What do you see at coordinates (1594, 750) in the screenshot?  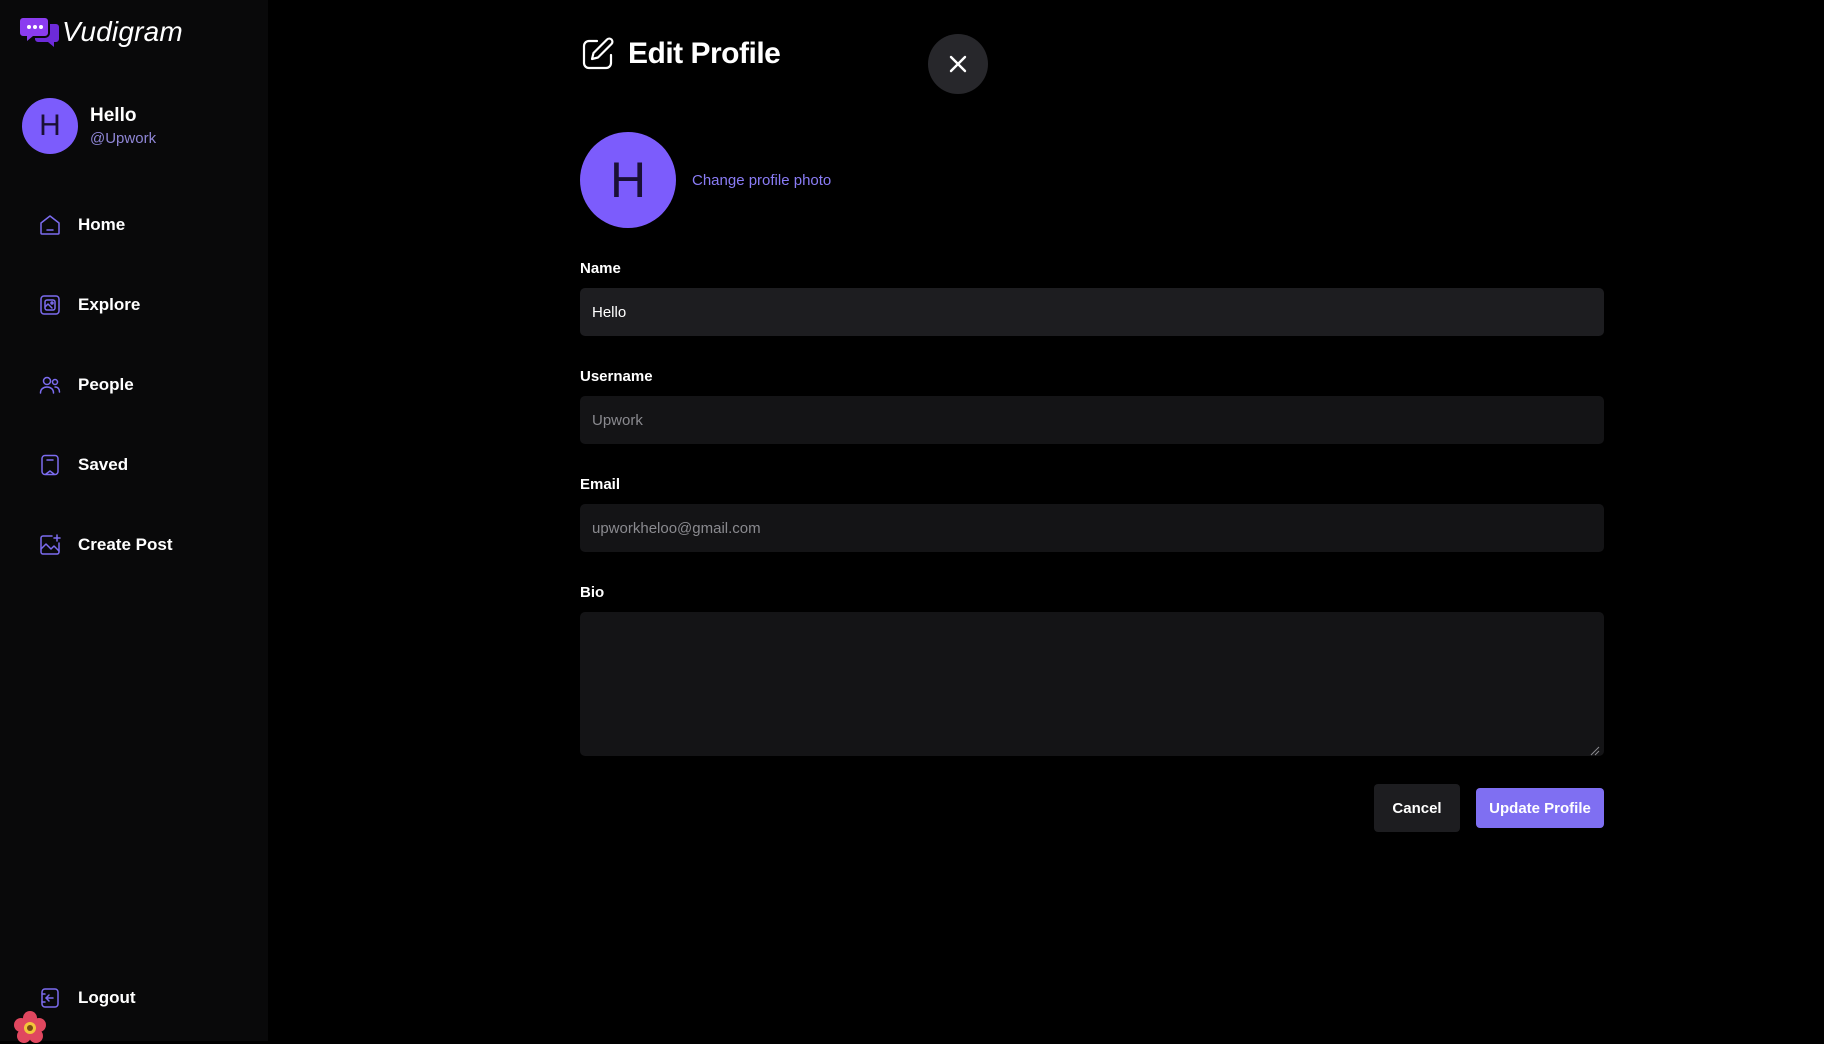 I see `resize-handle-icon` at bounding box center [1594, 750].